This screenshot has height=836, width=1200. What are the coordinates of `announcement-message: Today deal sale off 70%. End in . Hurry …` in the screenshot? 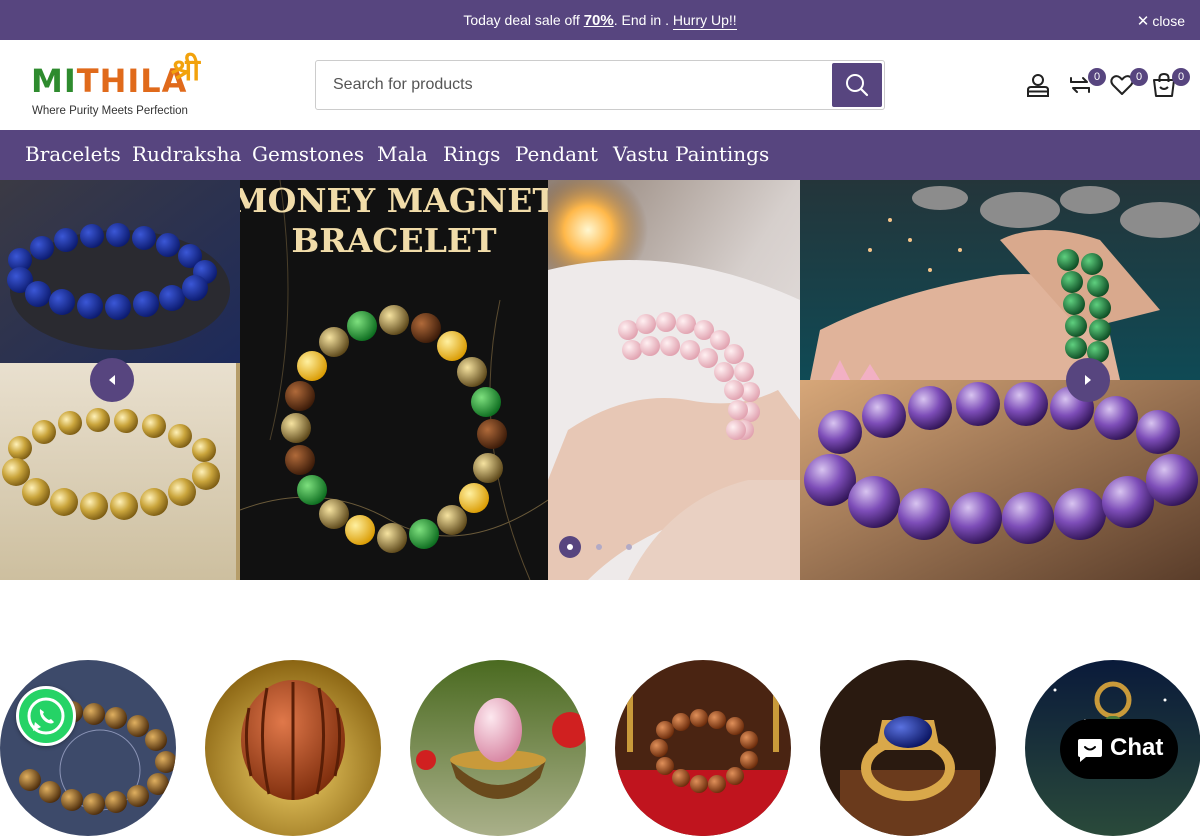 It's located at (600, 21).